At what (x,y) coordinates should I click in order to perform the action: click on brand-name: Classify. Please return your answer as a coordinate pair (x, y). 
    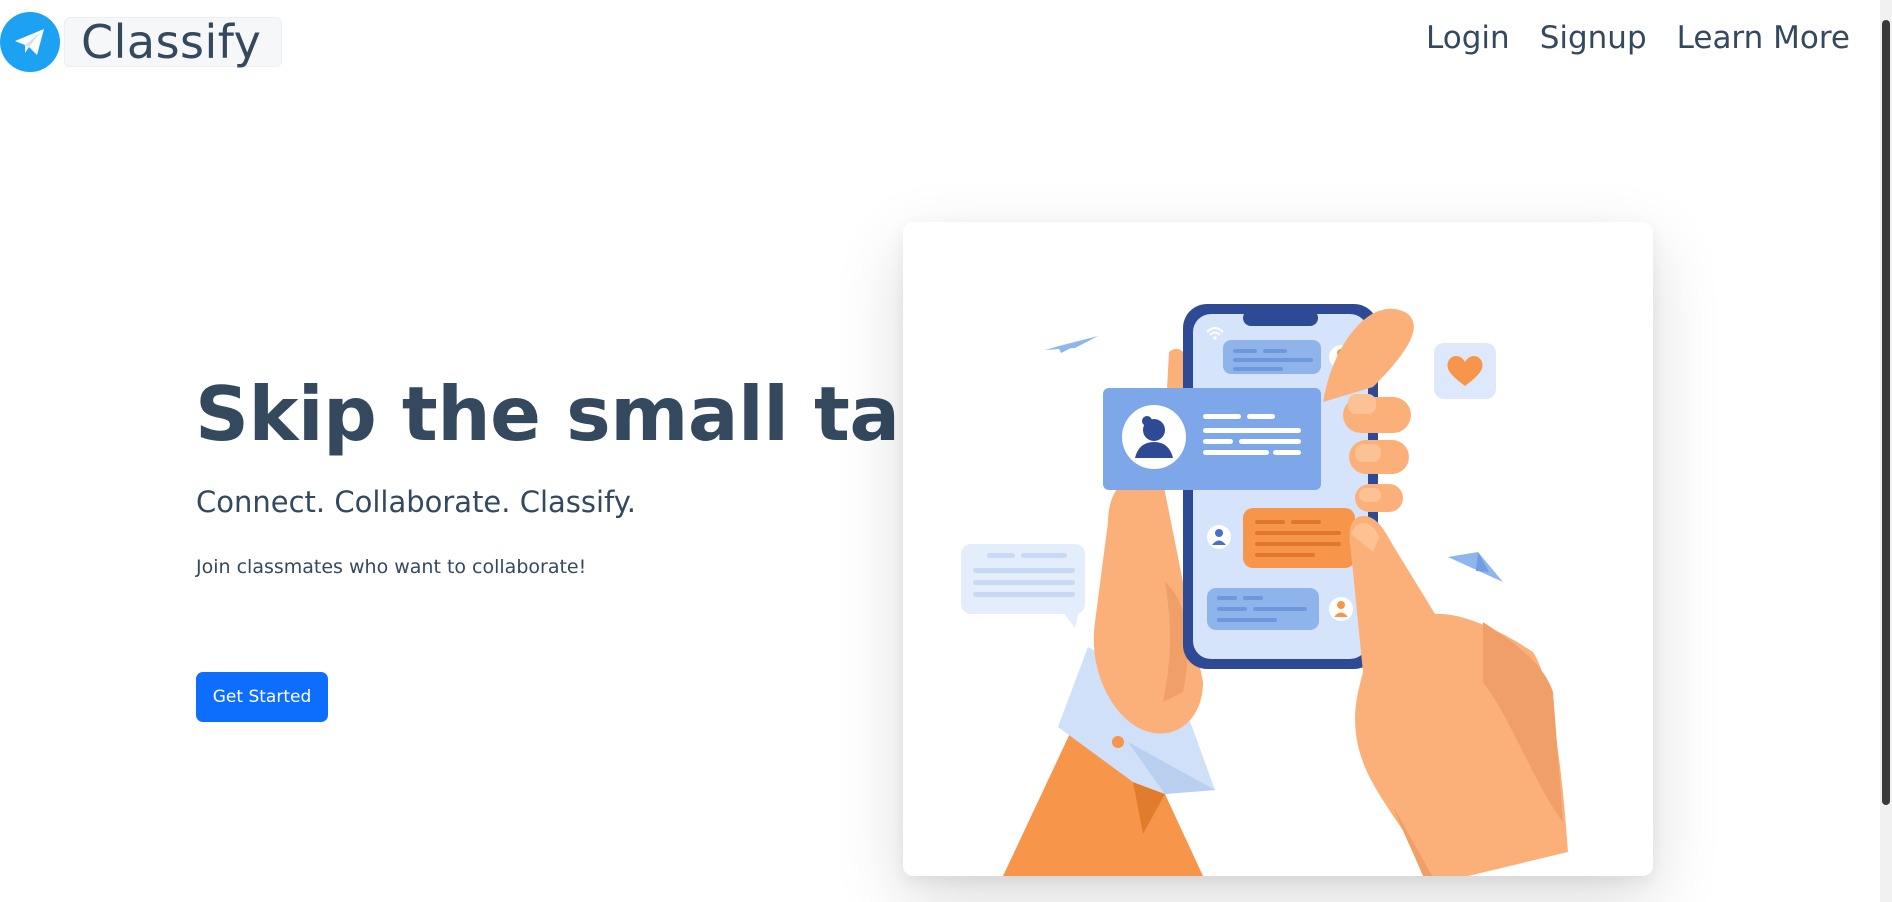
    Looking at the image, I should click on (171, 42).